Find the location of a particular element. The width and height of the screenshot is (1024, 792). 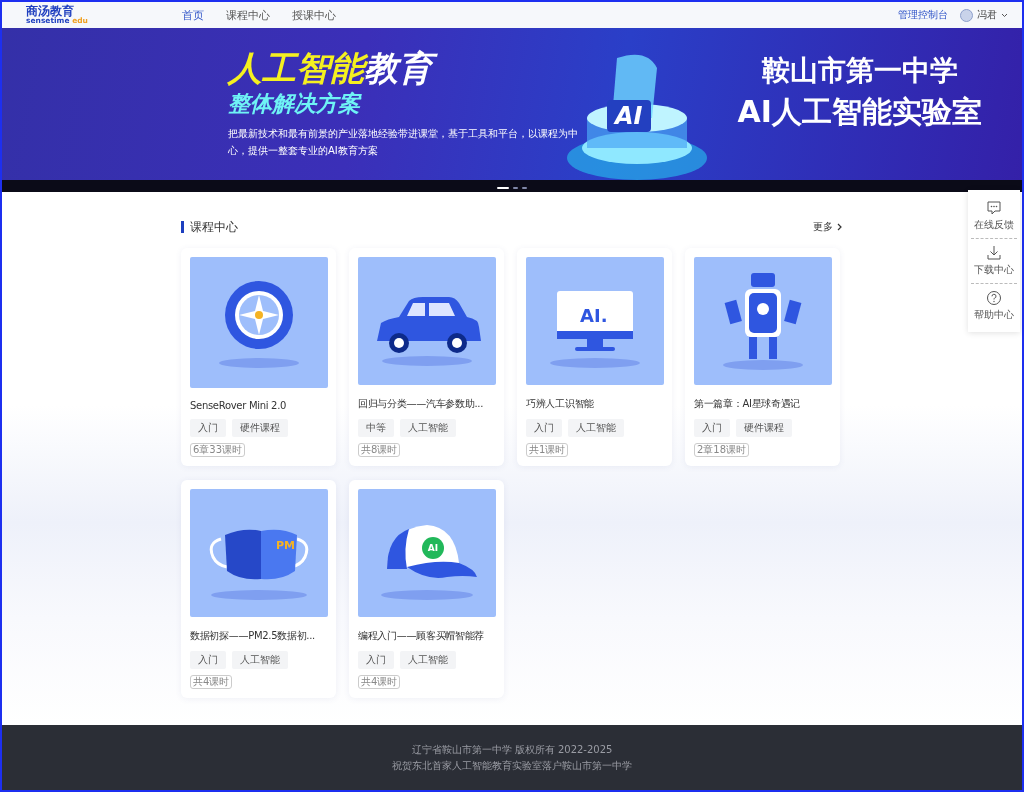

footer-text: 祝贺东北首家人工智能教育实验室落户鞍山市第一中学 is located at coordinates (512, 765).